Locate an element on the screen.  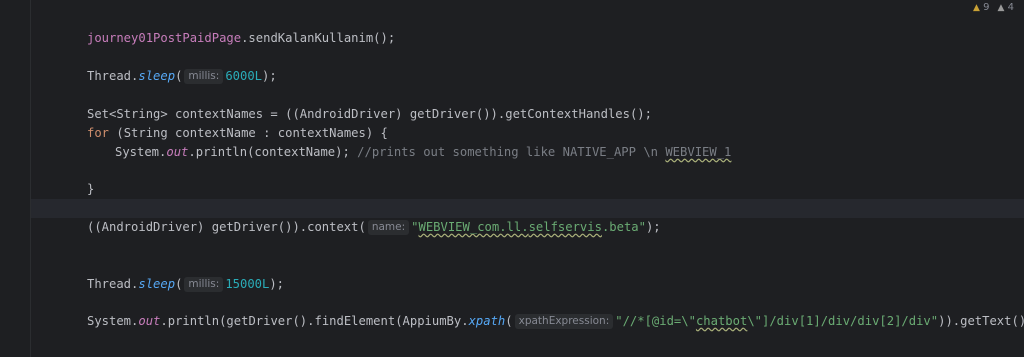
statement: ((AndroidDriver) getDriver()).context( is located at coordinates (226, 227).